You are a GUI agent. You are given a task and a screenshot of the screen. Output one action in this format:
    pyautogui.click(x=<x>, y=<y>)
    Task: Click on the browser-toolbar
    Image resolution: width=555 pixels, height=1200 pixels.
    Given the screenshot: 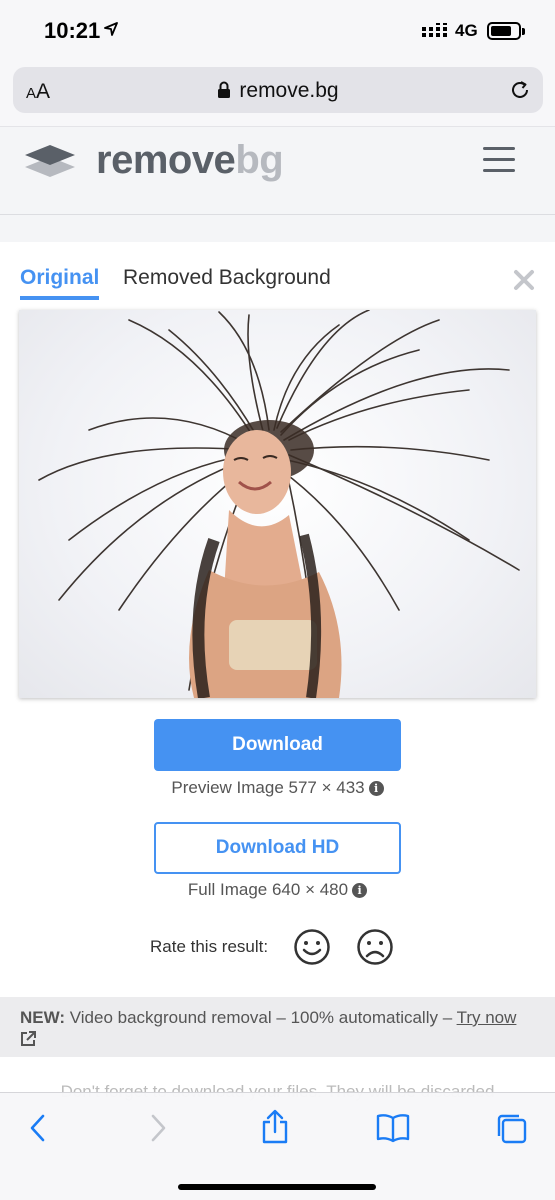 What is the action you would take?
    pyautogui.click(x=277, y=1146)
    